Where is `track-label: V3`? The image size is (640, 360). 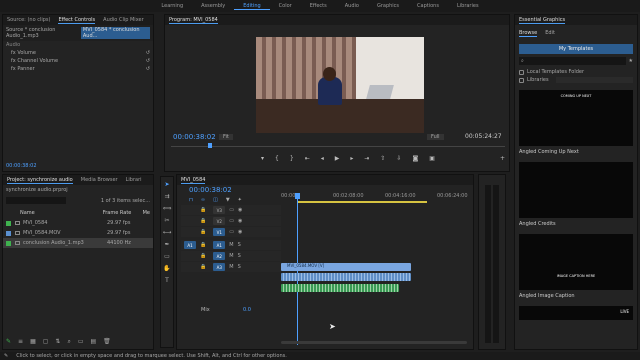 track-label: V3 is located at coordinates (219, 210).